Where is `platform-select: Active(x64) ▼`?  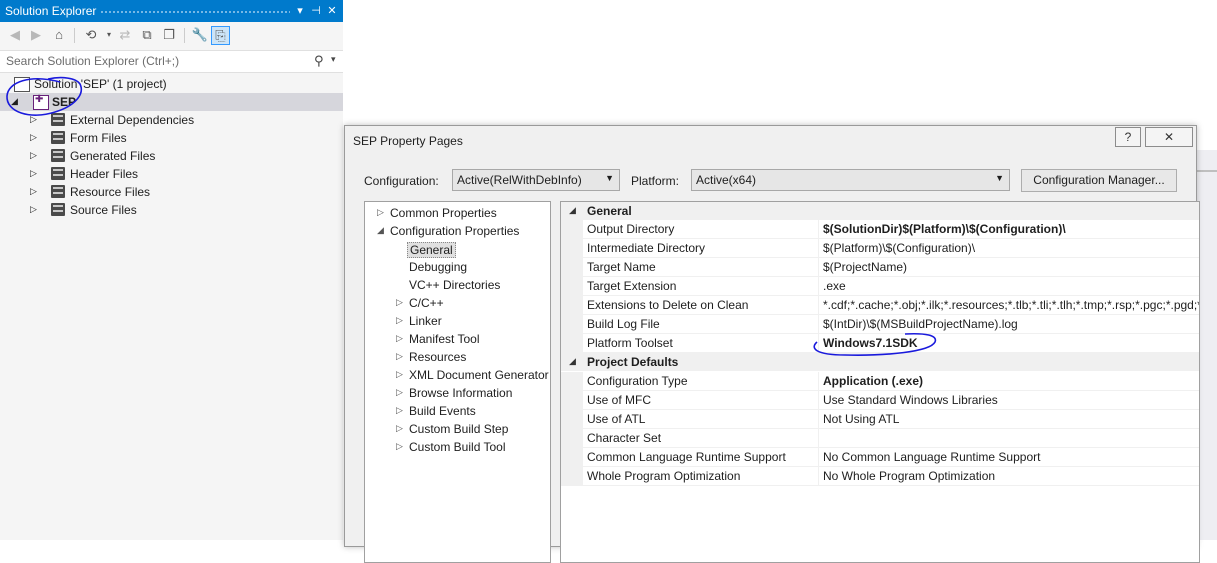 platform-select: Active(x64) ▼ is located at coordinates (850, 180).